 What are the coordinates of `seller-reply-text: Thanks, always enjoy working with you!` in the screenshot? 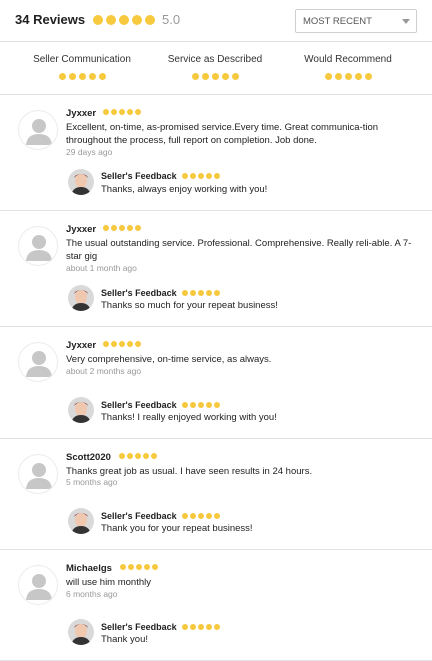 It's located at (184, 189).